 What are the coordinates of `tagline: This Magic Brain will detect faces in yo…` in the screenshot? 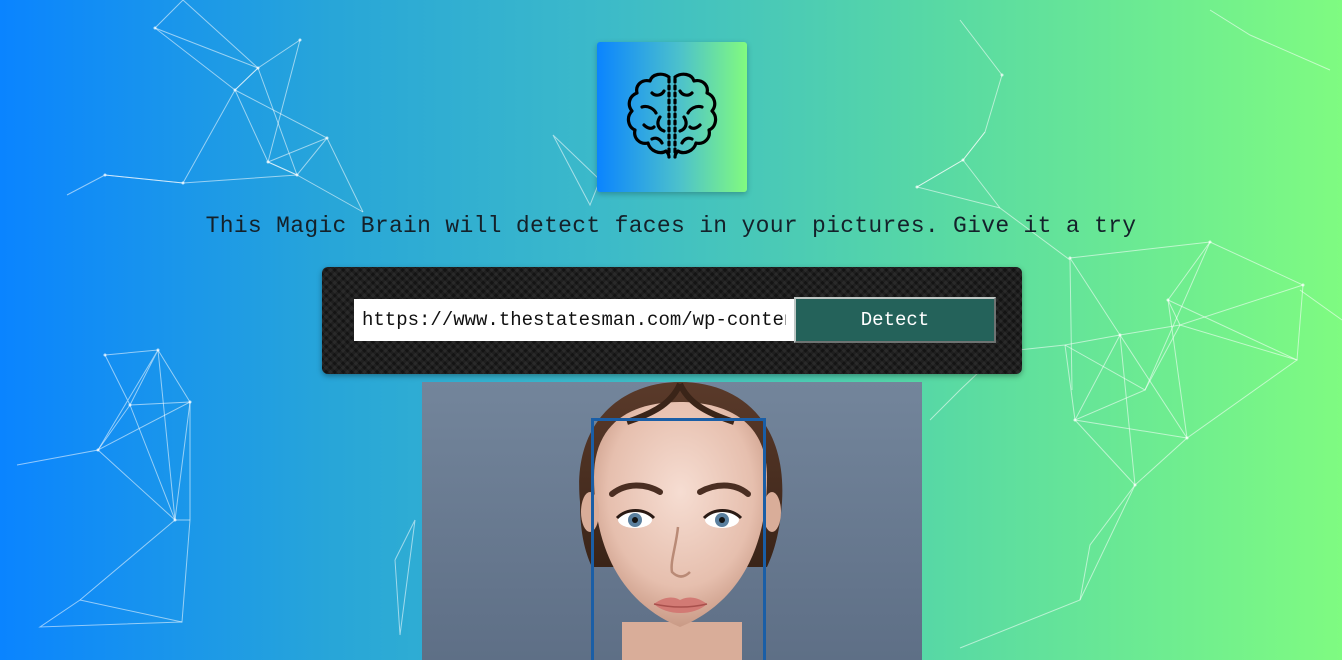 It's located at (671, 226).